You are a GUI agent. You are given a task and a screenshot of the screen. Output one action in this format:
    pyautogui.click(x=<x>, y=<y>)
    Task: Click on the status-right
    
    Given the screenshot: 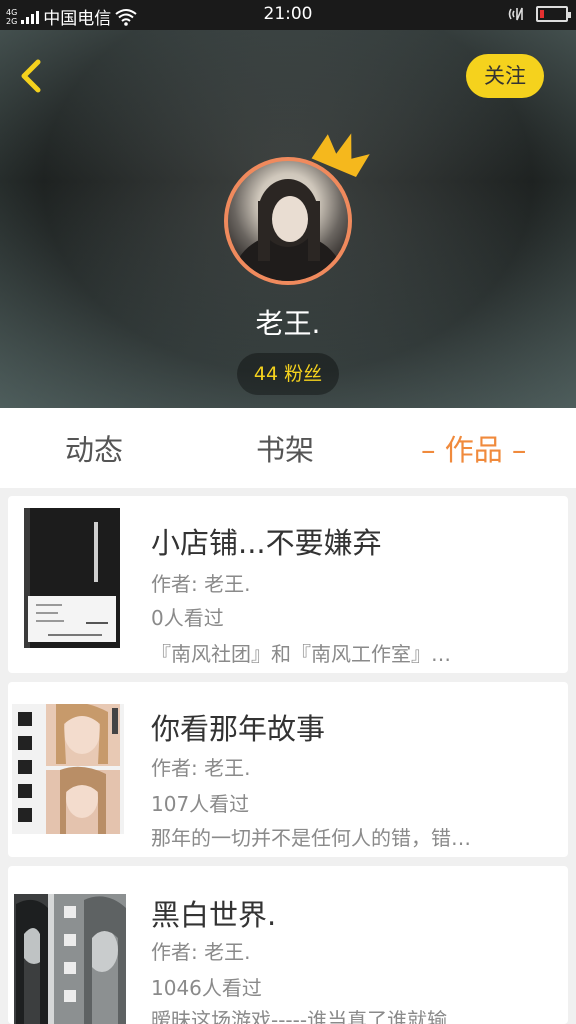 What is the action you would take?
    pyautogui.click(x=539, y=14)
    